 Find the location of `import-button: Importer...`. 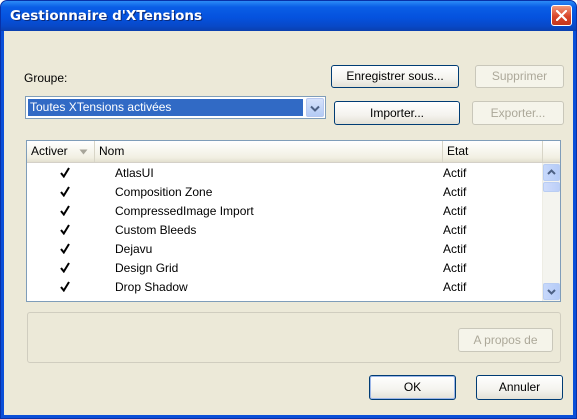

import-button: Importer... is located at coordinates (397, 113).